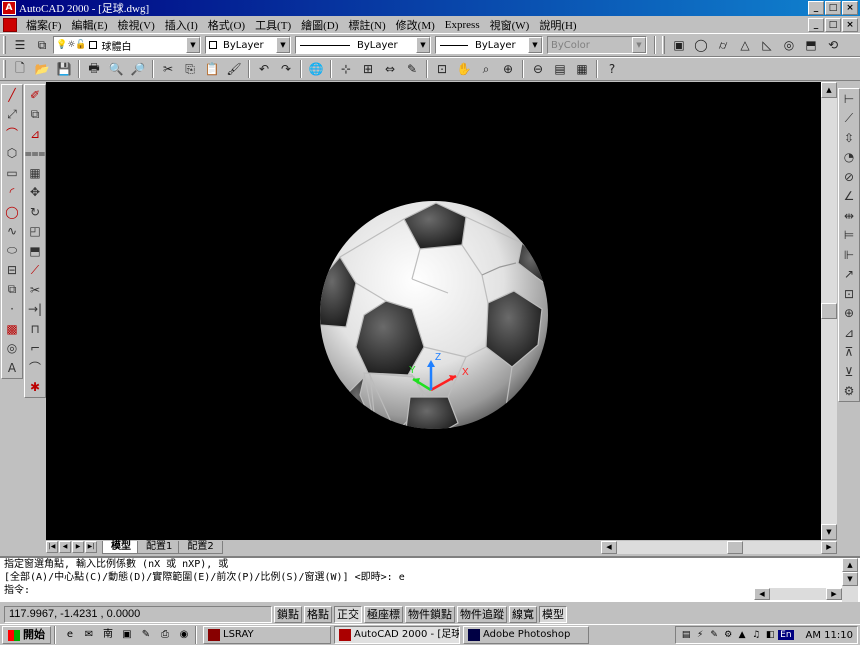 The image size is (860, 645). What do you see at coordinates (735, 547) in the screenshot?
I see `hscroll-thumb` at bounding box center [735, 547].